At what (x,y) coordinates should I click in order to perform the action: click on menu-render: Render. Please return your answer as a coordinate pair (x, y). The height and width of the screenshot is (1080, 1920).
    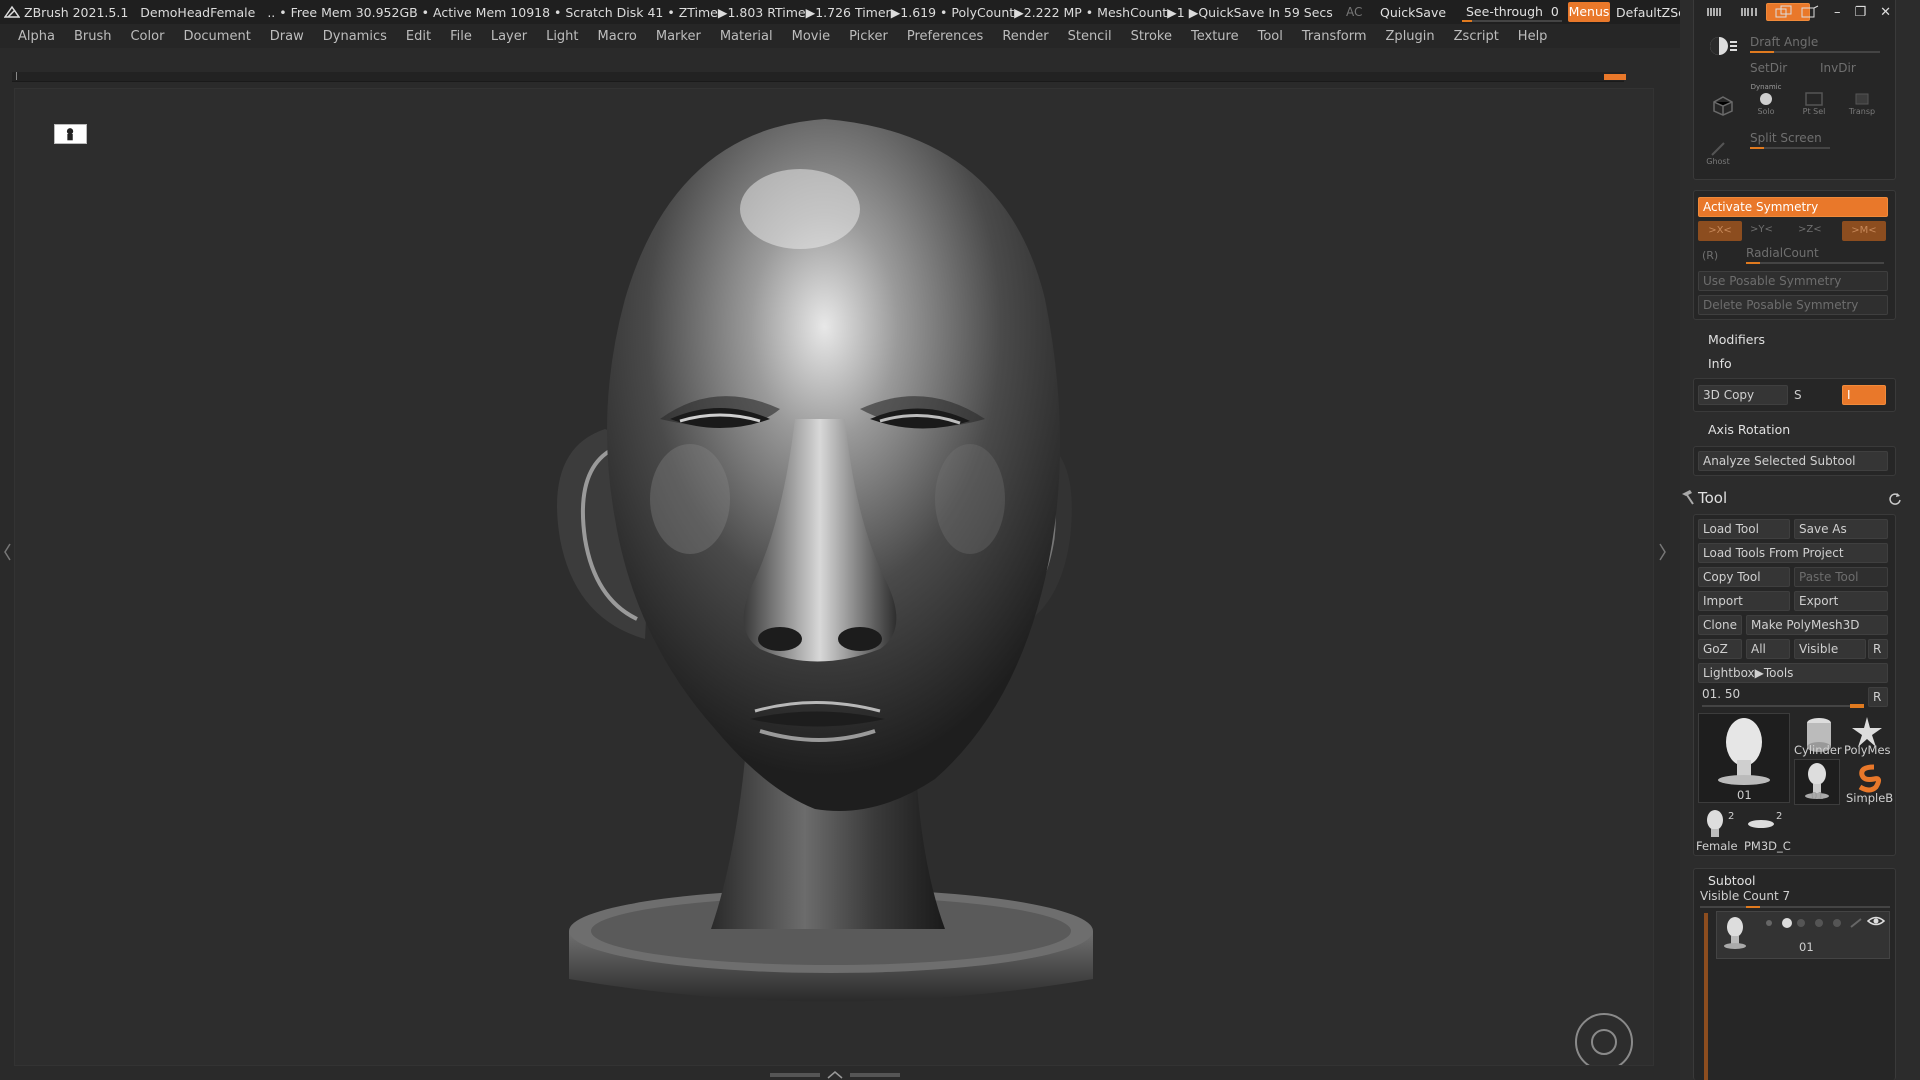
    Looking at the image, I should click on (1025, 36).